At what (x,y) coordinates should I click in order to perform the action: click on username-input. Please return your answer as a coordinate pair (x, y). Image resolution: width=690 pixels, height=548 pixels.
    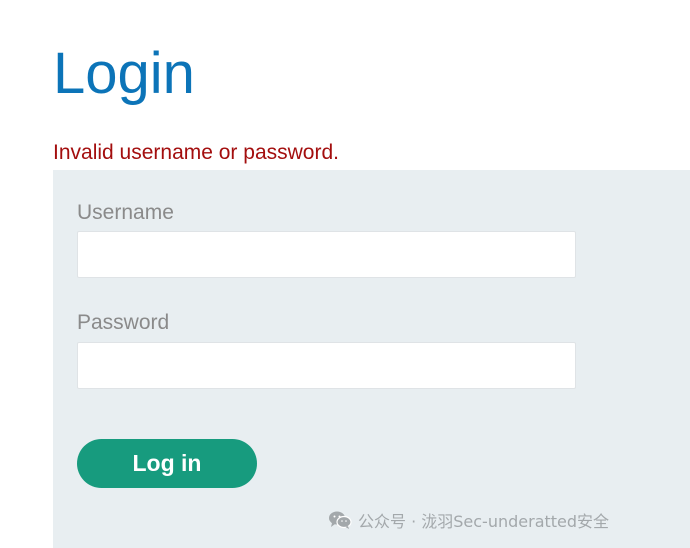
    Looking at the image, I should click on (326, 254).